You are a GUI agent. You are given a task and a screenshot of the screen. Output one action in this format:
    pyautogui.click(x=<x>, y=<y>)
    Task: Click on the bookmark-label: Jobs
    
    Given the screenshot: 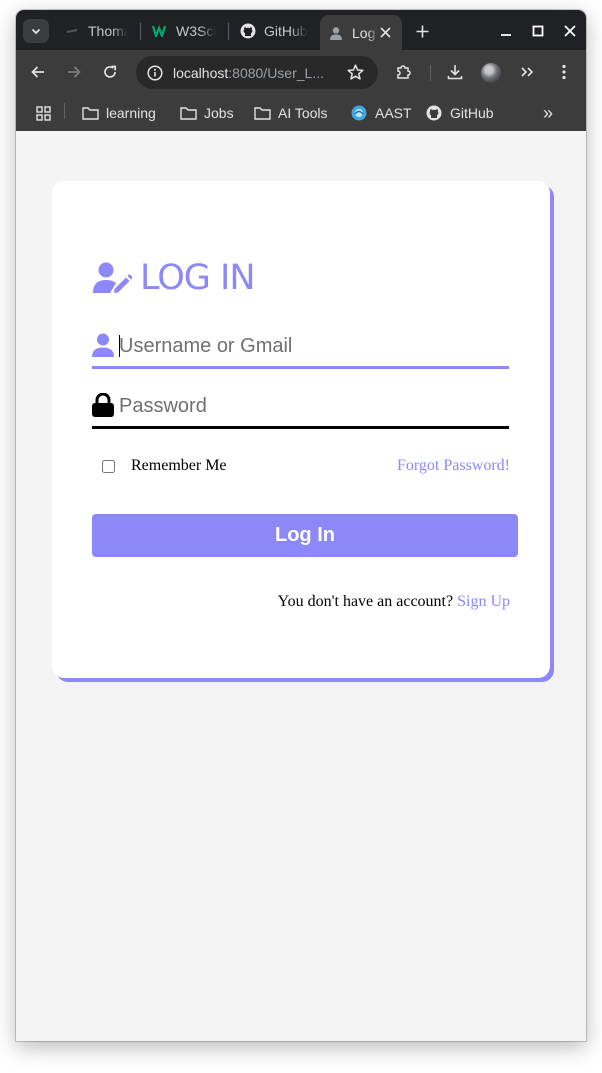 What is the action you would take?
    pyautogui.click(x=219, y=113)
    